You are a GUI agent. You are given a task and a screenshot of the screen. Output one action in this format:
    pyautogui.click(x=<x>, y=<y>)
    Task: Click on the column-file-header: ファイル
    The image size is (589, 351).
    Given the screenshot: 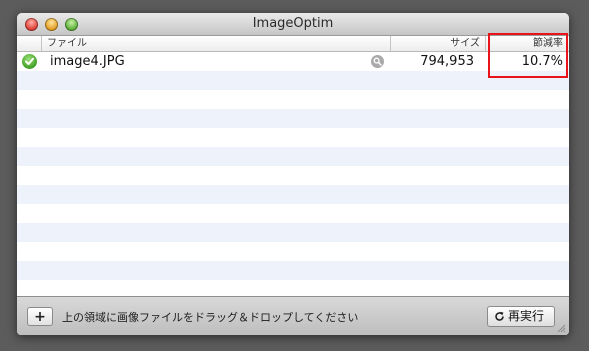 What is the action you would take?
    pyautogui.click(x=67, y=43)
    